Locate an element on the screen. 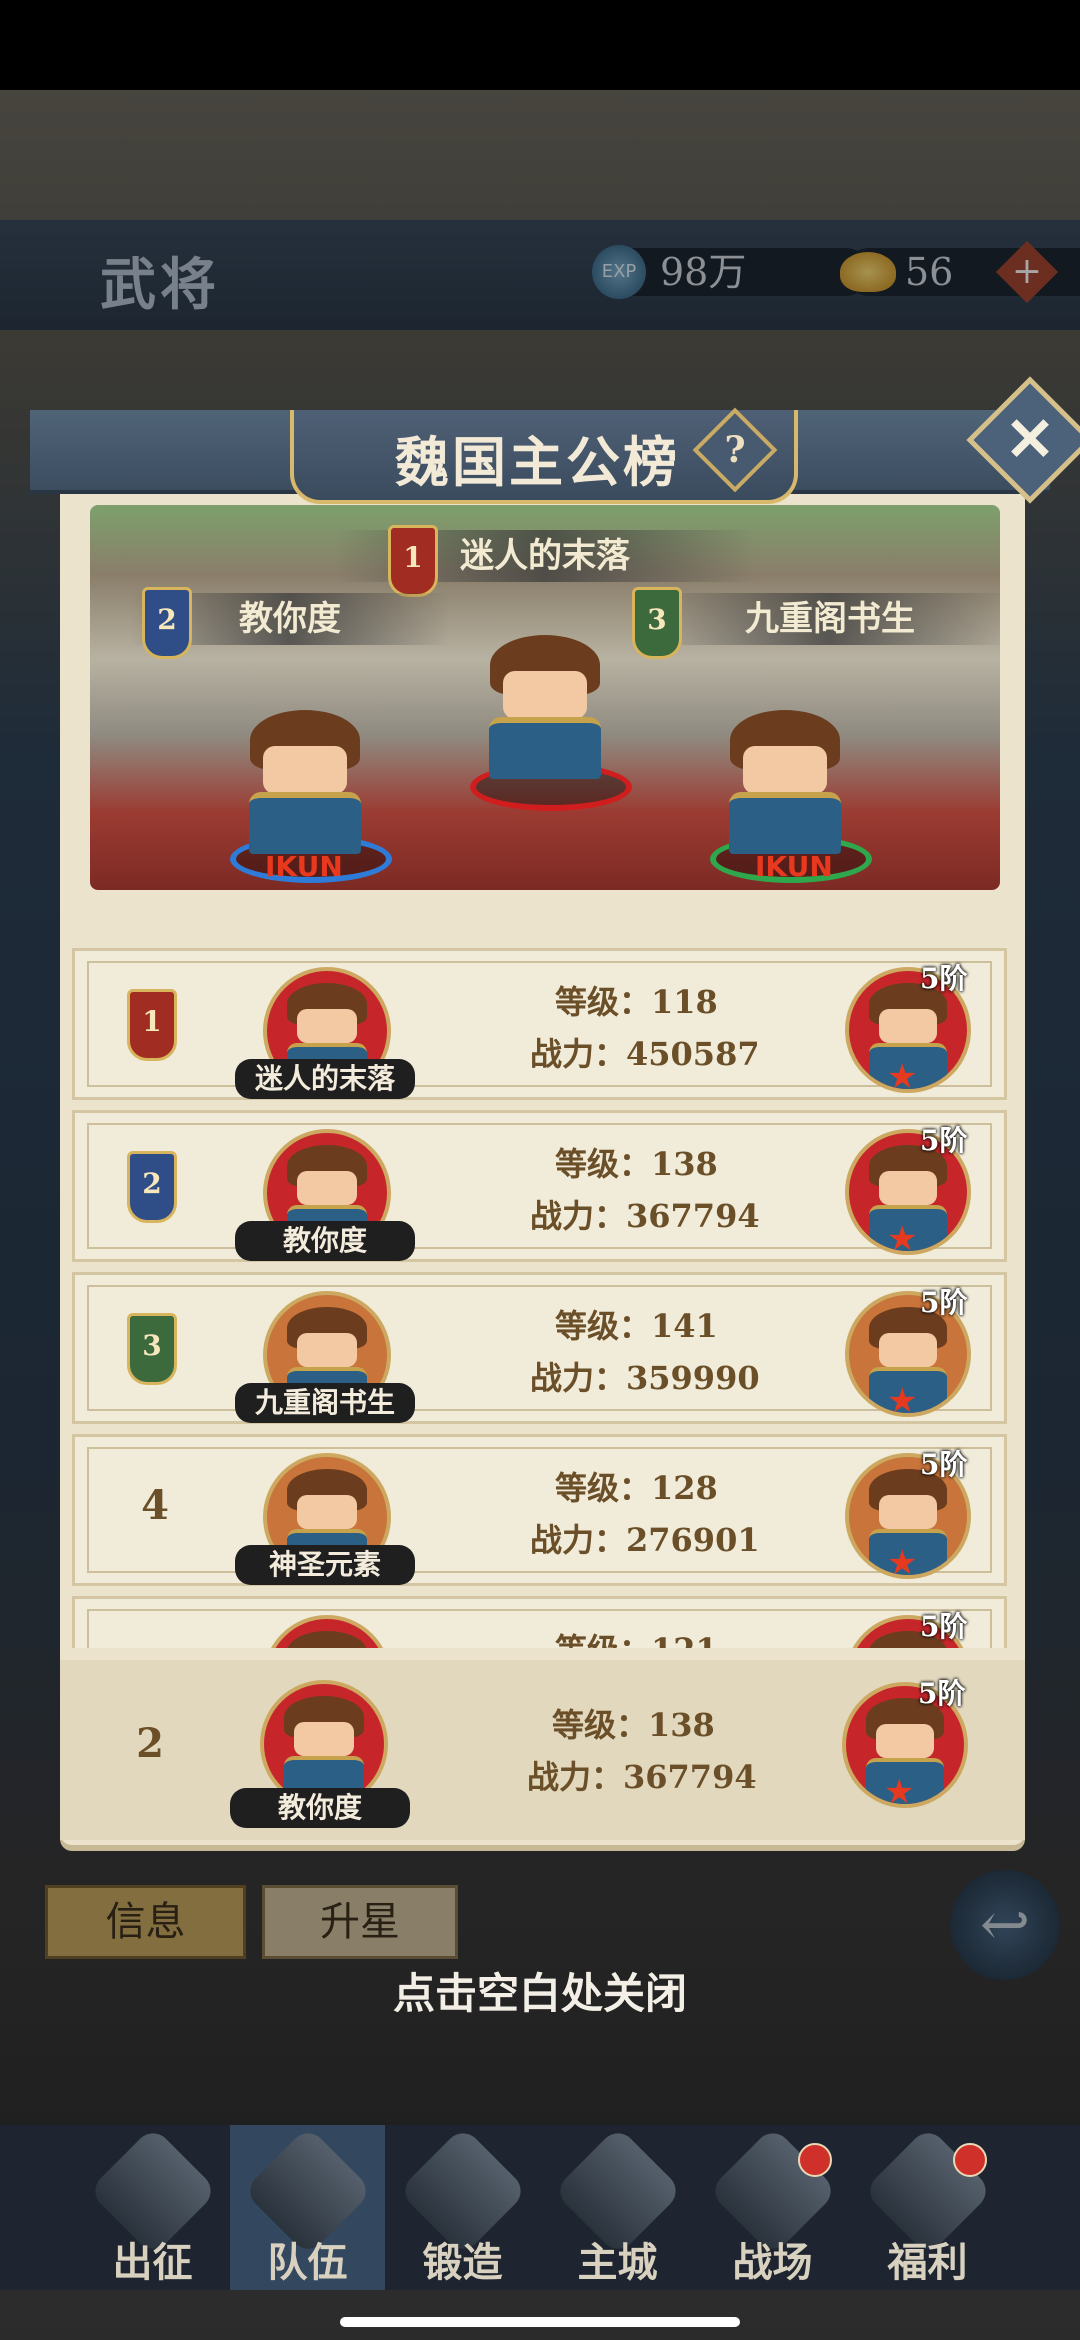 The width and height of the screenshot is (1080, 2340). podium-third-name: 九重阁书生 is located at coordinates (830, 619).